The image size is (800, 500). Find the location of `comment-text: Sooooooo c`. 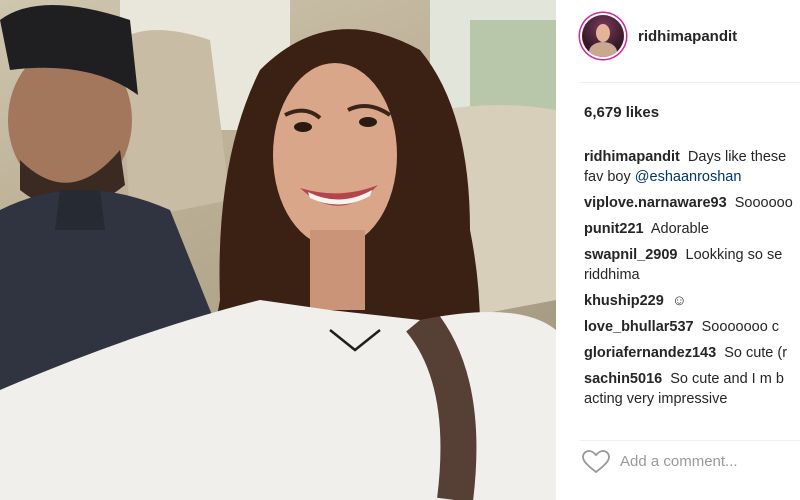

comment-text: Sooooooo c is located at coordinates (740, 327).